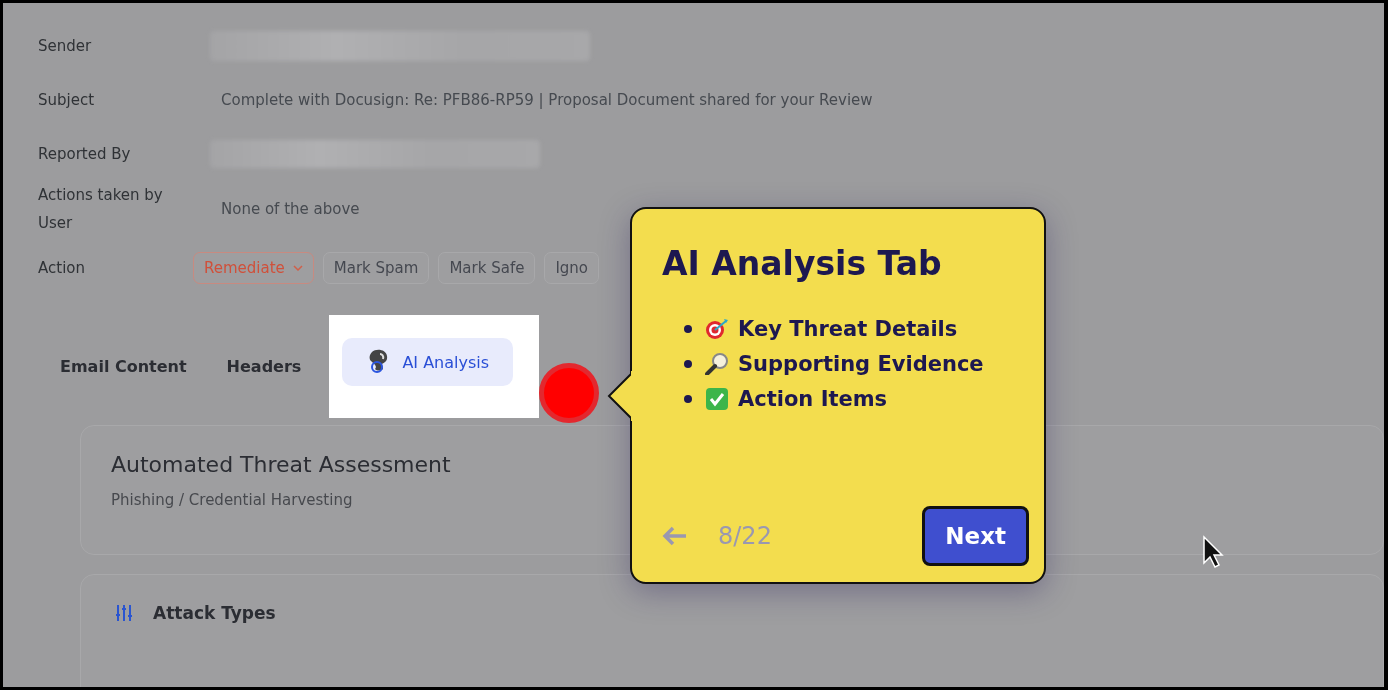 This screenshot has height=690, width=1388. Describe the element at coordinates (65, 46) in the screenshot. I see `field-label: Sender` at that location.